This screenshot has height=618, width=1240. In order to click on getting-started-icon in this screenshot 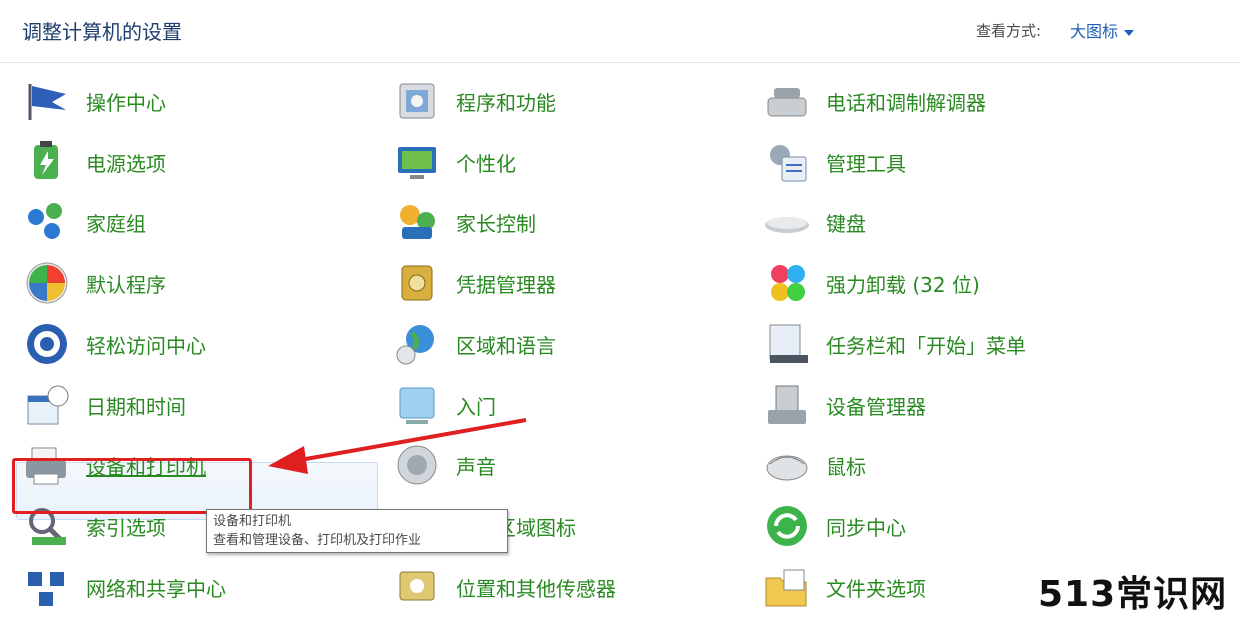, I will do `click(417, 405)`.